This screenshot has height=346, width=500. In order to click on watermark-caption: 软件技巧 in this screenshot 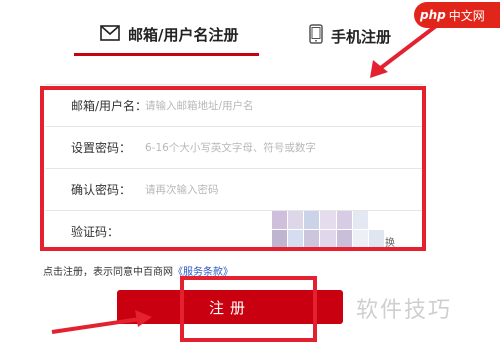, I will do `click(404, 310)`.